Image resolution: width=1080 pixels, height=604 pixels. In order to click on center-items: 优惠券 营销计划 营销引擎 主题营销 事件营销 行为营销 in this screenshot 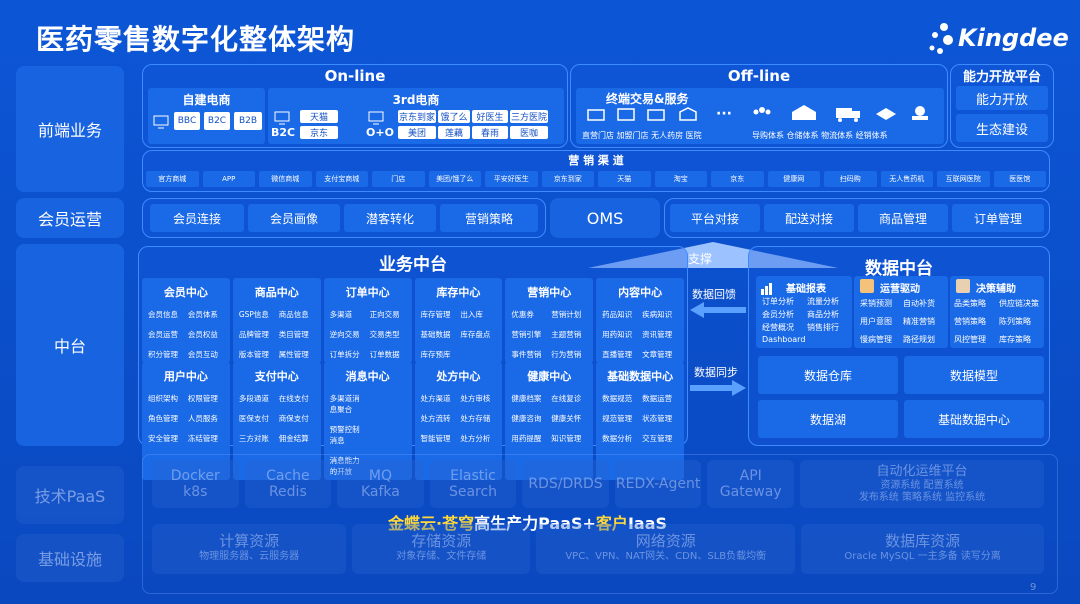, I will do `click(549, 334)`.